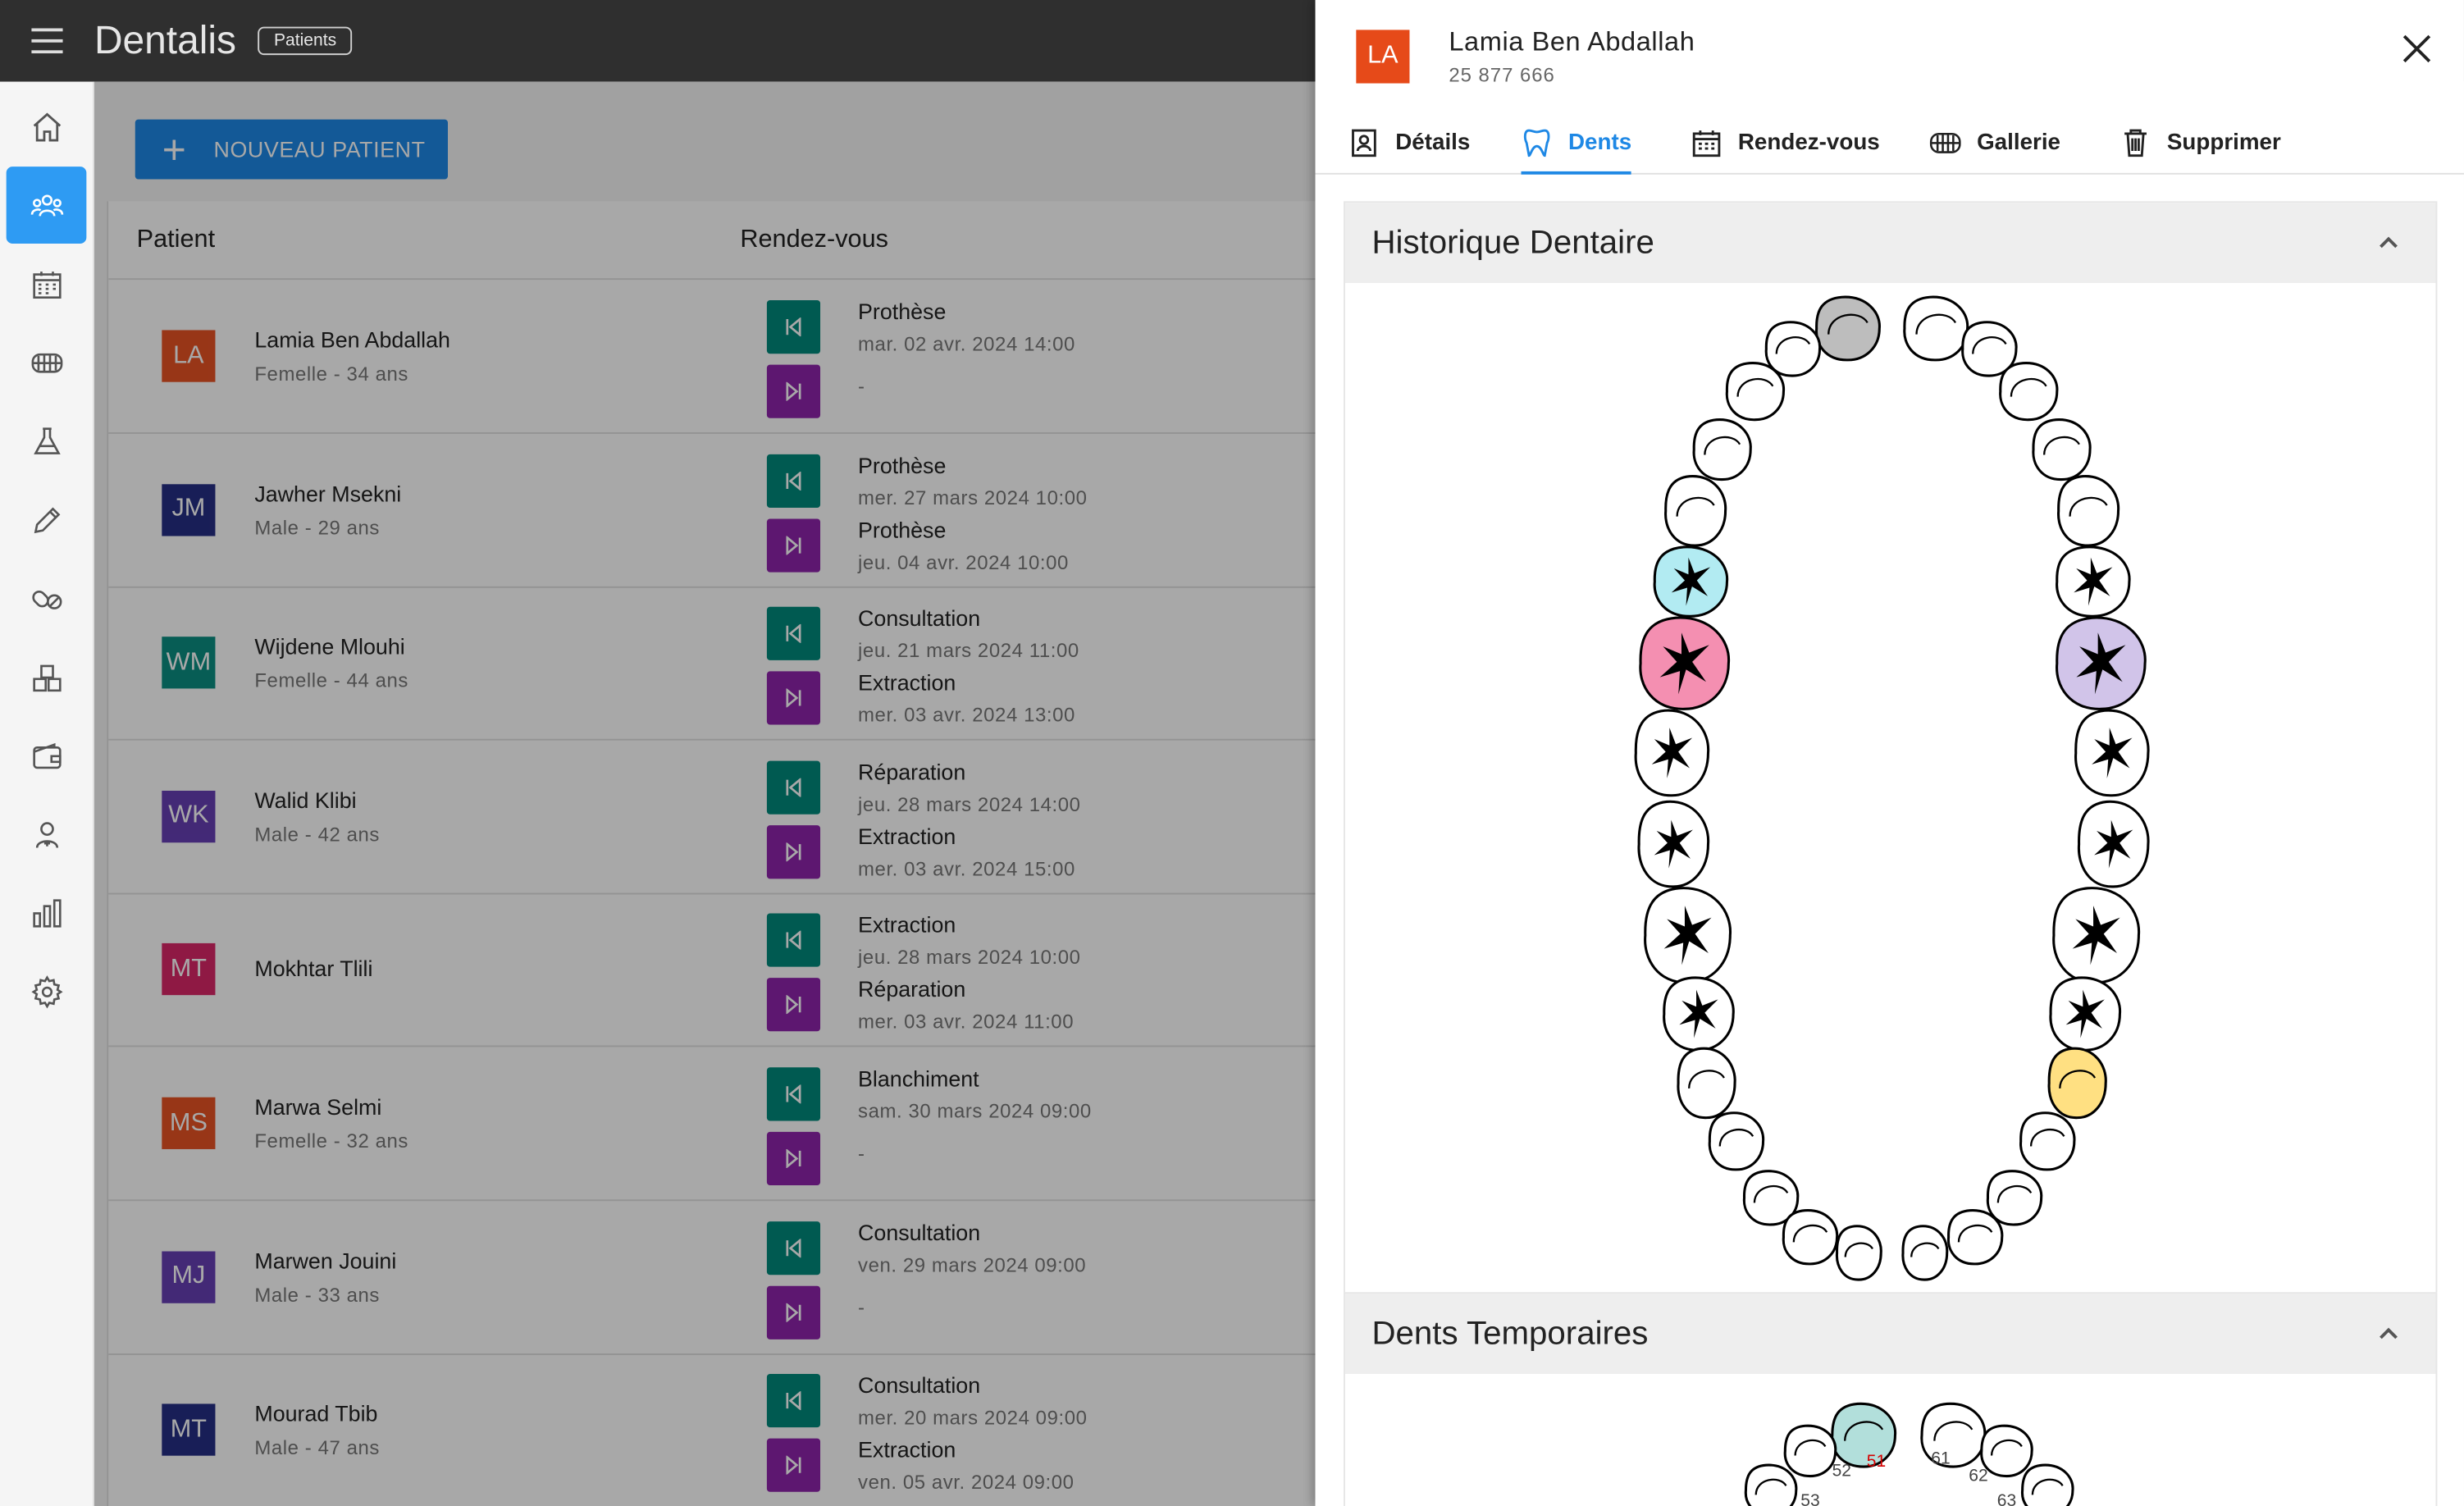 This screenshot has height=1506, width=2464. Describe the element at coordinates (1510, 1333) in the screenshot. I see `panel-title: Dents Temporaires` at that location.